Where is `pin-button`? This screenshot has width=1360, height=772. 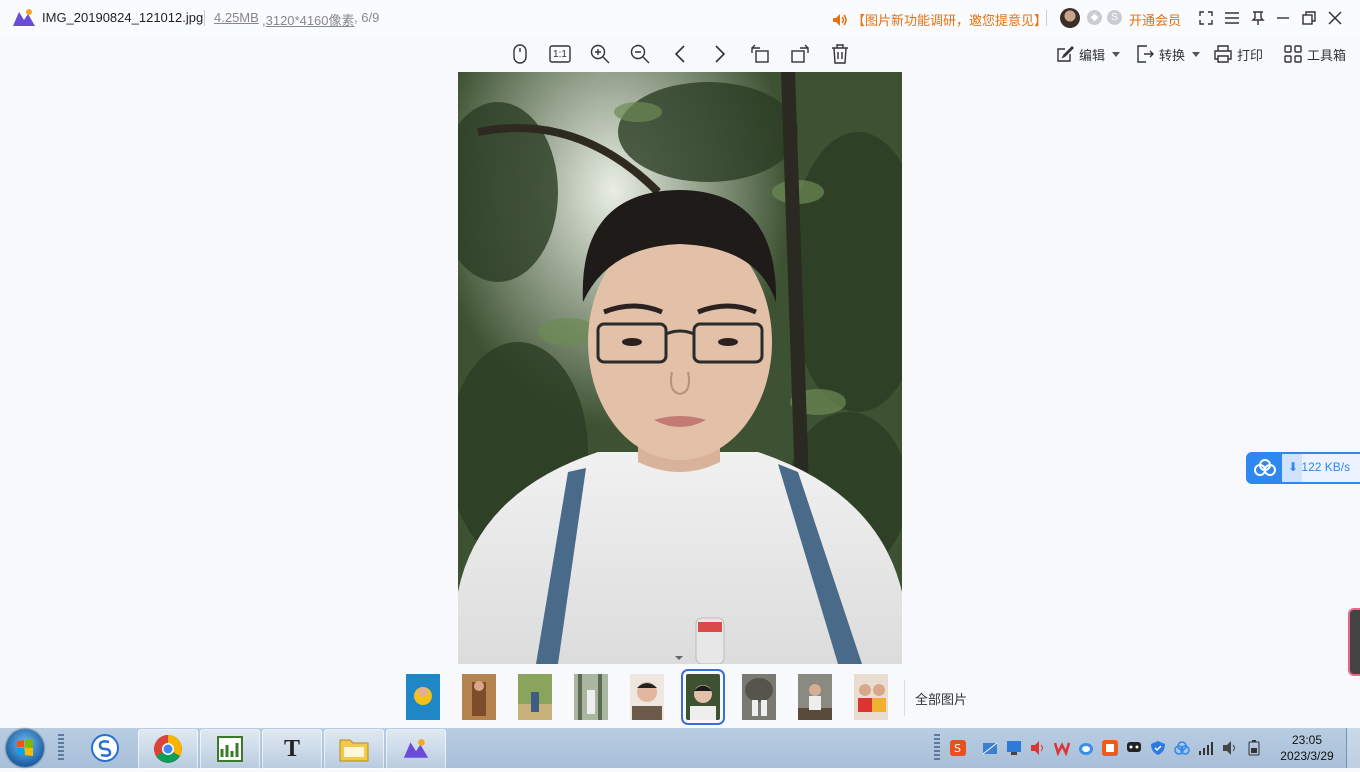 pin-button is located at coordinates (1258, 18).